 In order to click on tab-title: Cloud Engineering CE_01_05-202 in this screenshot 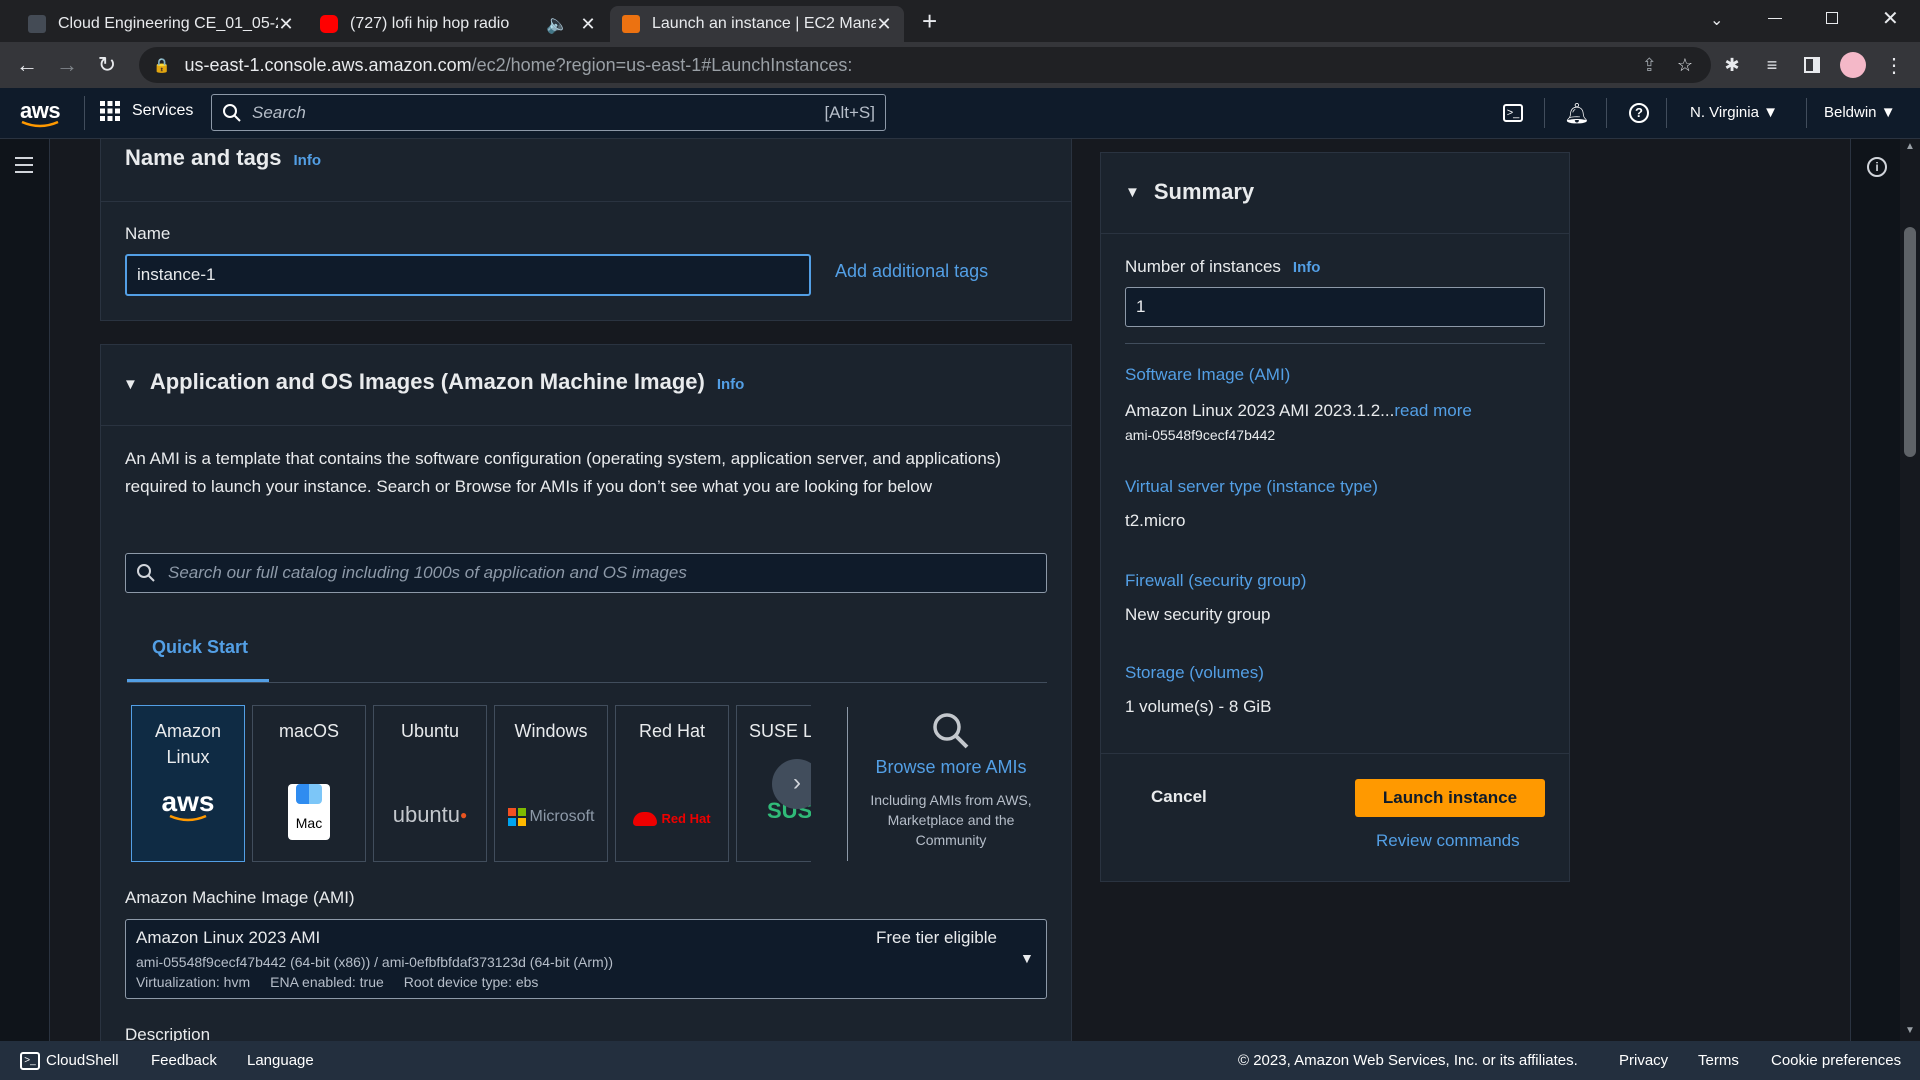, I will do `click(168, 23)`.